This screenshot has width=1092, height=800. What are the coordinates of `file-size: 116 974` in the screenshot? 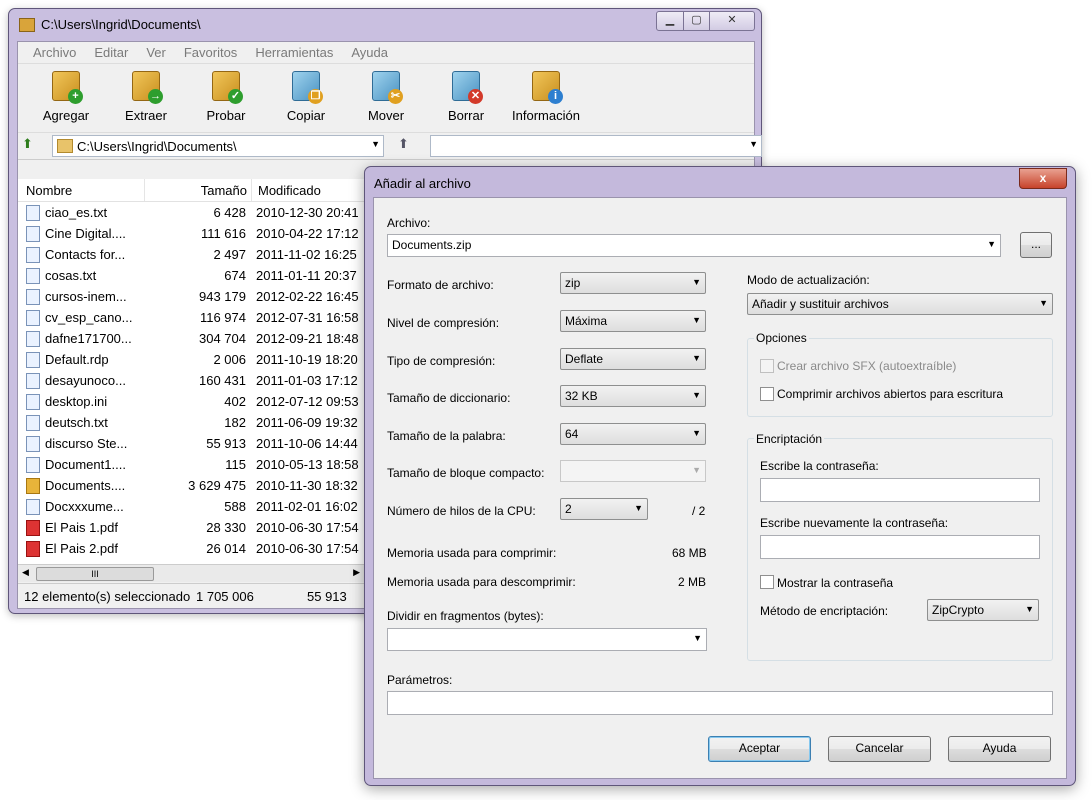 It's located at (222, 317).